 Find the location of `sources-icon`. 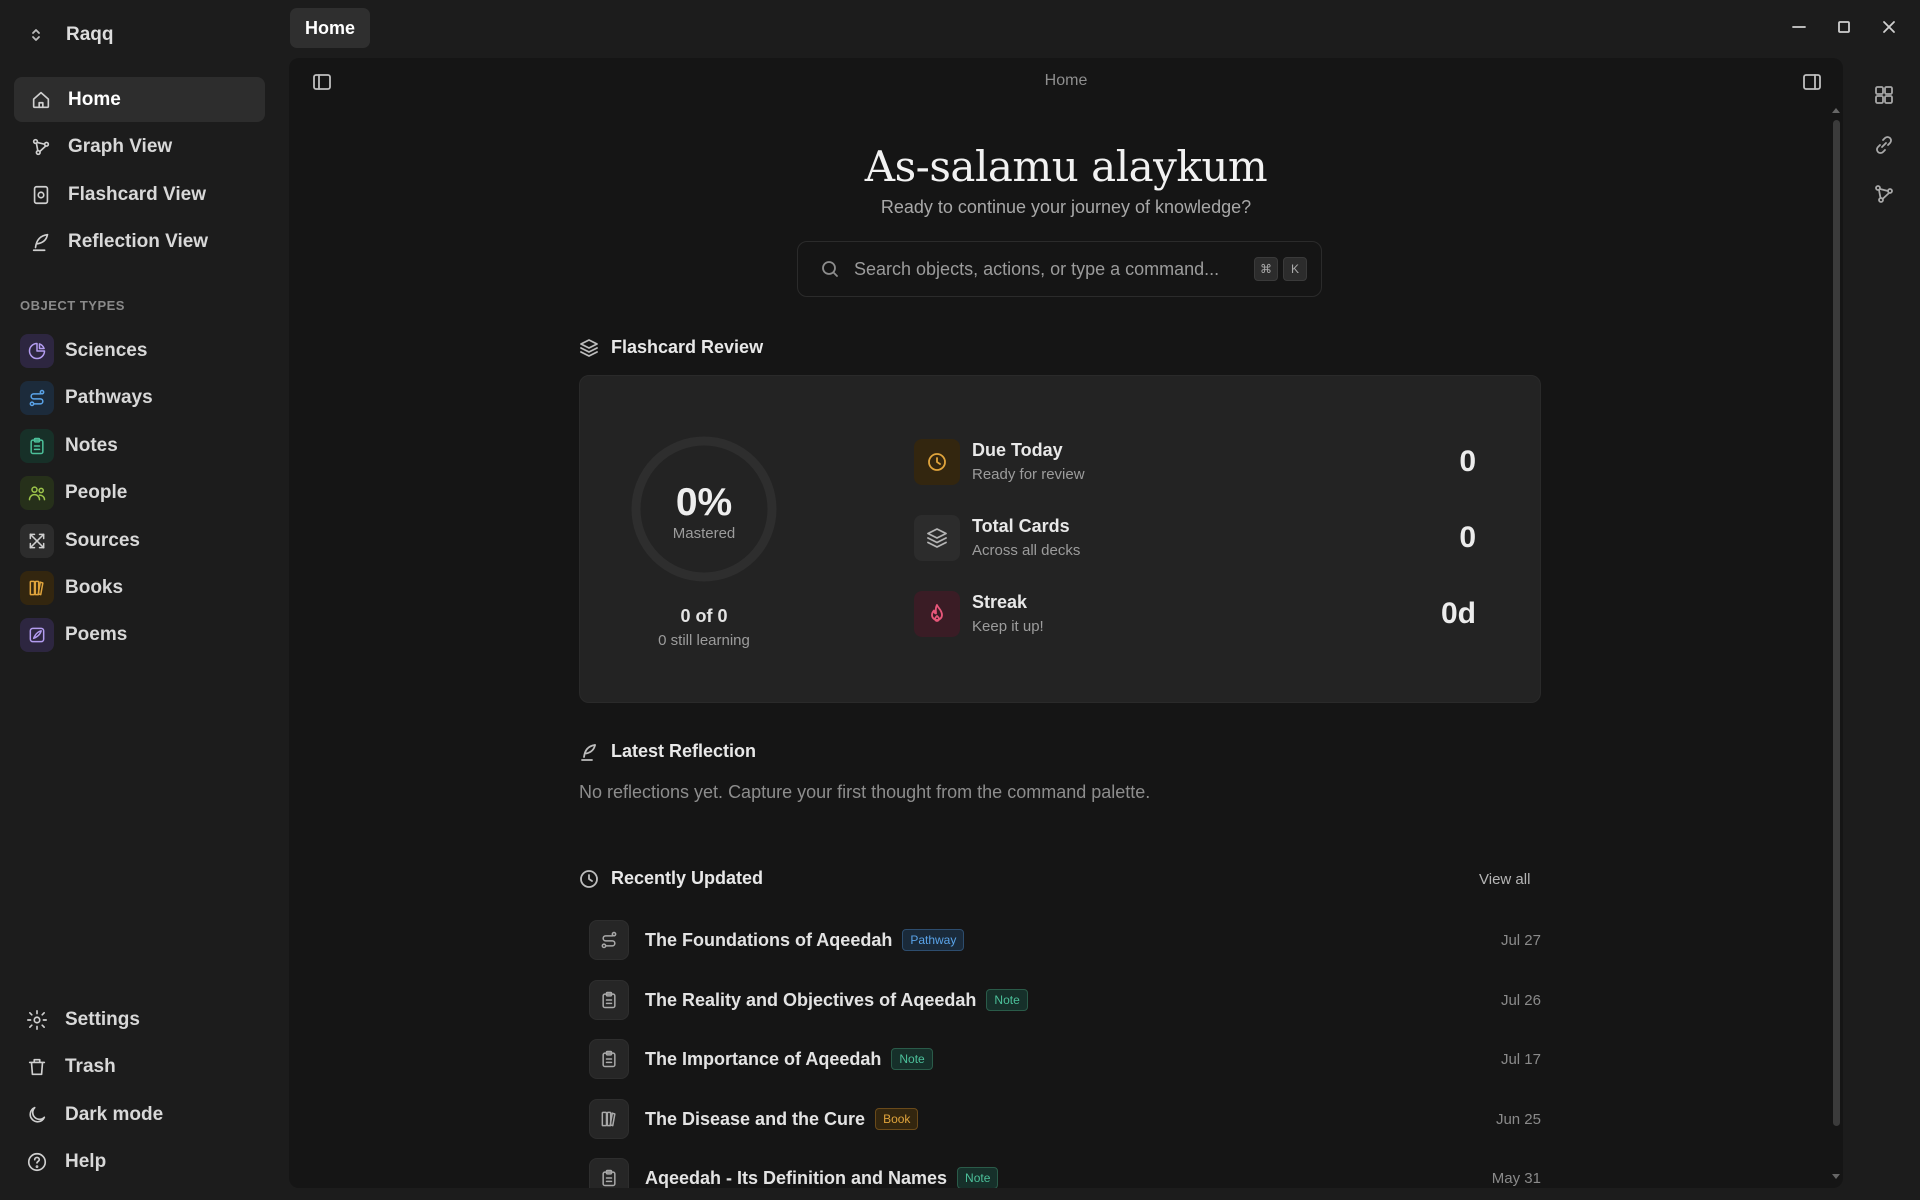

sources-icon is located at coordinates (37, 541).